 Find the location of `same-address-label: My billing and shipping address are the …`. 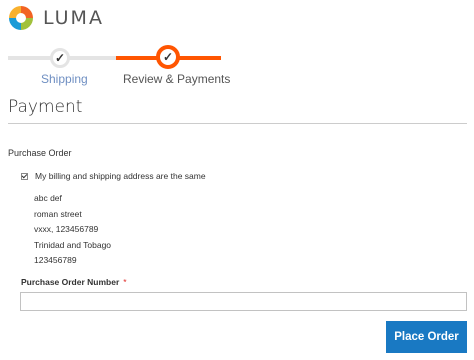

same-address-label: My billing and shipping address are the … is located at coordinates (120, 176).